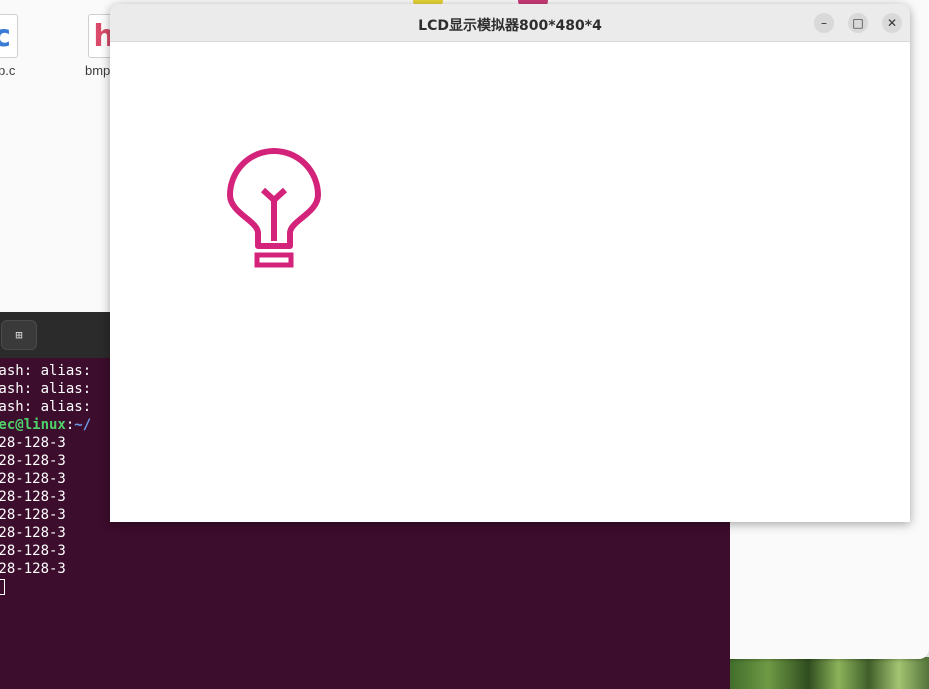 The image size is (929, 689). What do you see at coordinates (892, 23) in the screenshot?
I see `close-button: ✕` at bounding box center [892, 23].